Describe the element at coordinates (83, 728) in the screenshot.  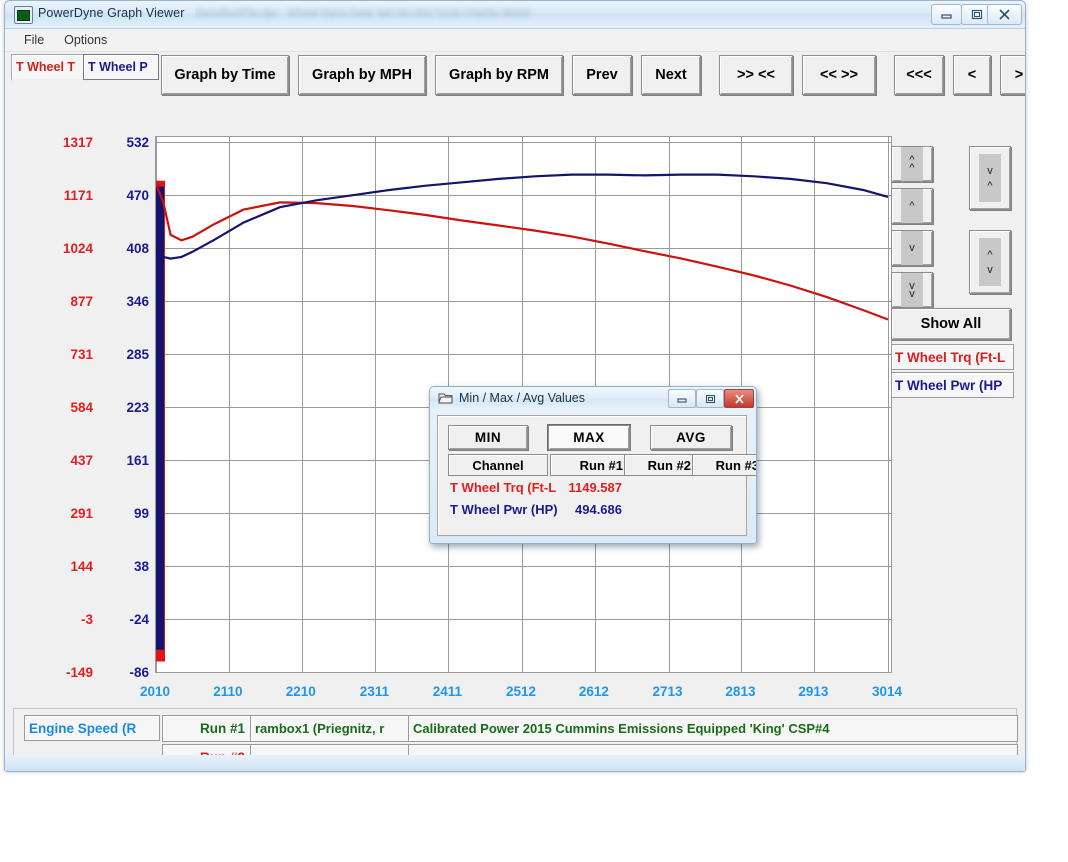
I see `engine-speed-label: Engine Speed (R` at that location.